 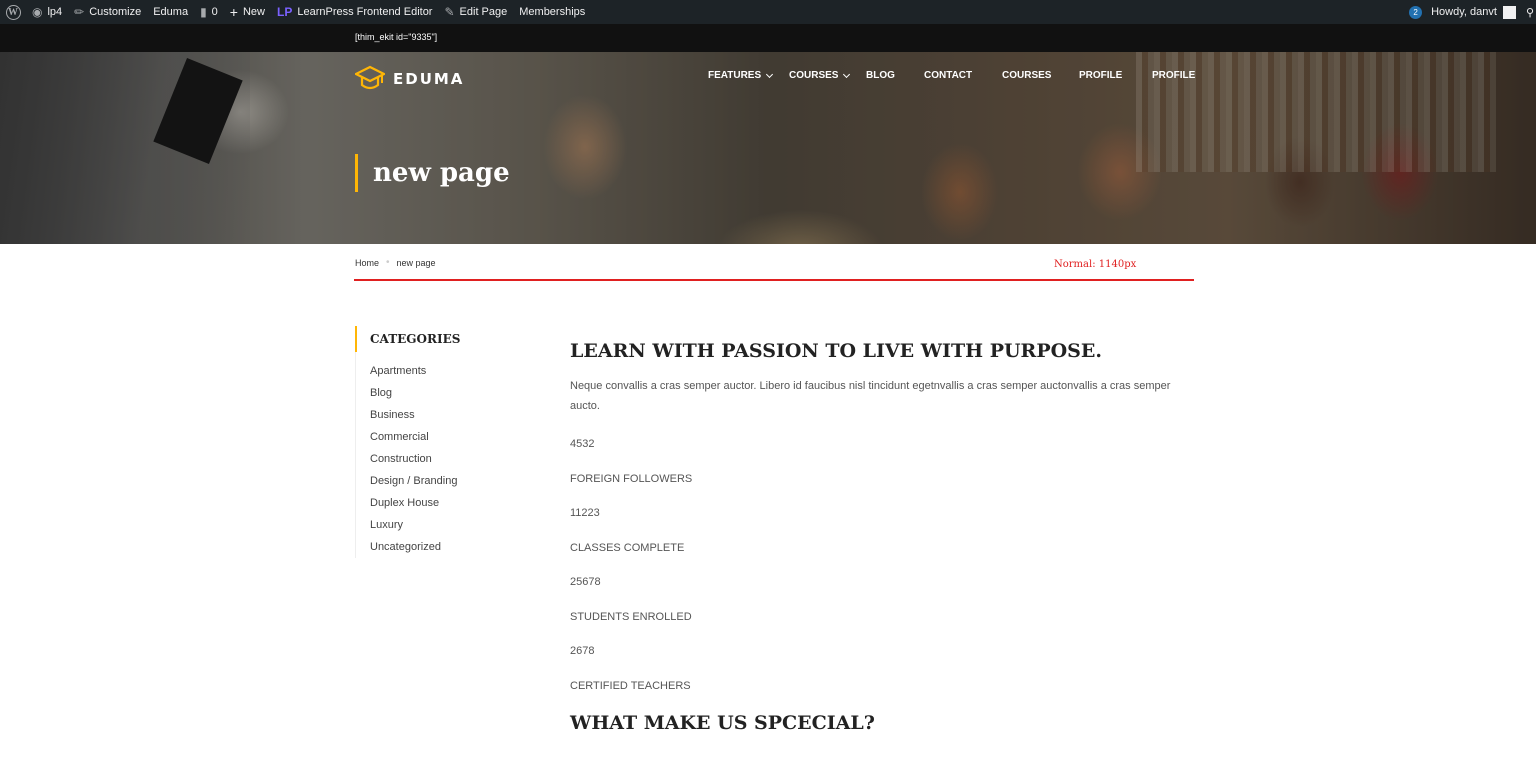 I want to click on admin-theme-link: Eduma, so click(x=170, y=12).